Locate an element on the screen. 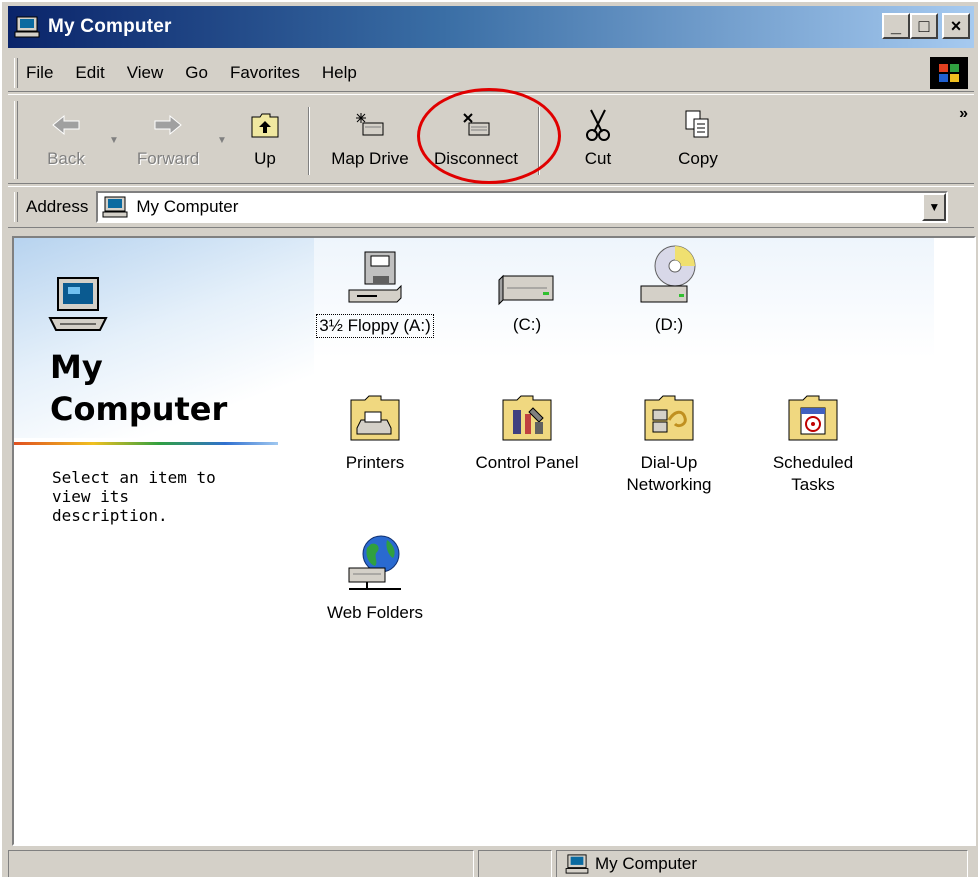 Image resolution: width=978 pixels, height=877 pixels. cd-rom-drive-icon is located at coordinates (669, 275).